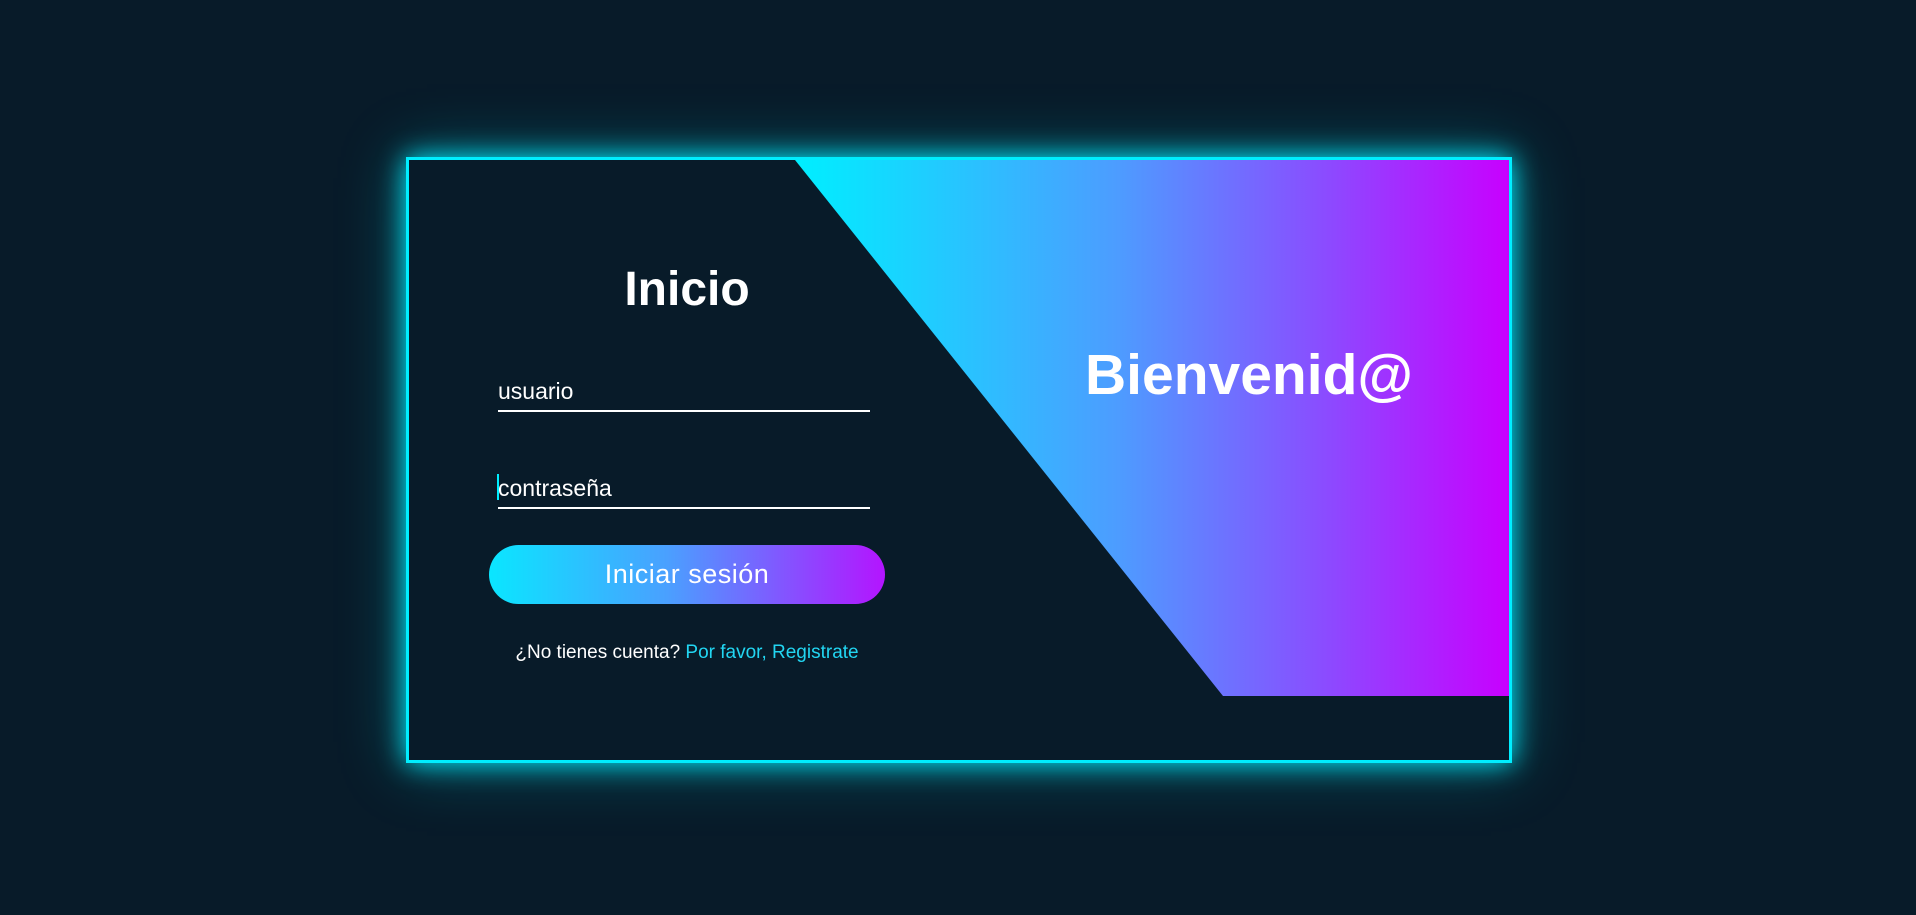 This screenshot has width=1916, height=915. I want to click on signup-prompt: ¿No tienes cuenta?, so click(598, 652).